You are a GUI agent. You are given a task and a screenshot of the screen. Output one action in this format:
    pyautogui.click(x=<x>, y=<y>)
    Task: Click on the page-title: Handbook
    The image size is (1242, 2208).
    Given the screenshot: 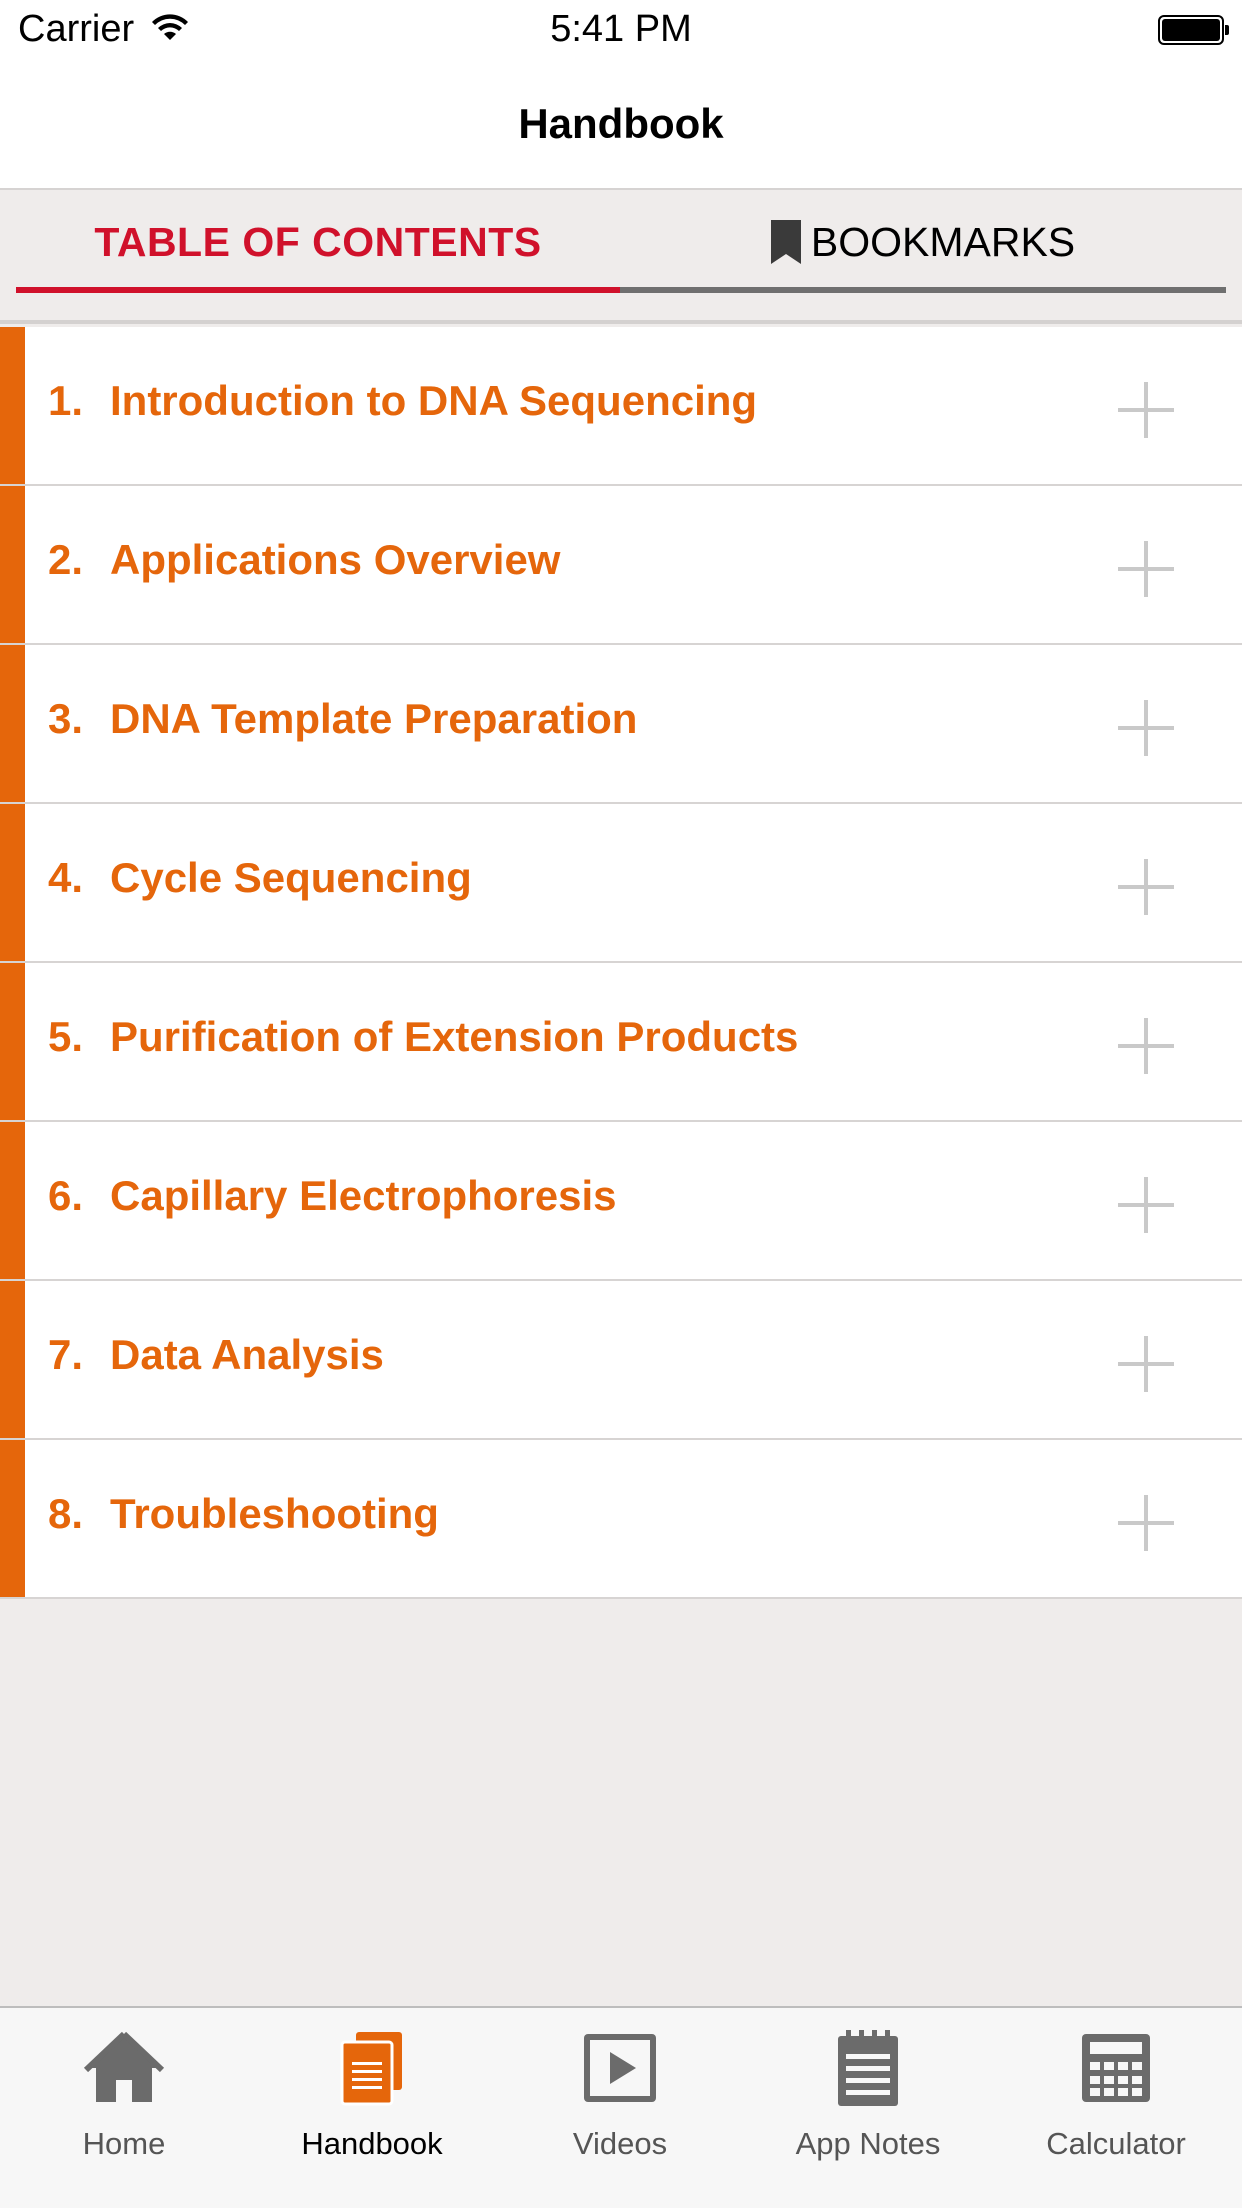 What is the action you would take?
    pyautogui.click(x=621, y=123)
    